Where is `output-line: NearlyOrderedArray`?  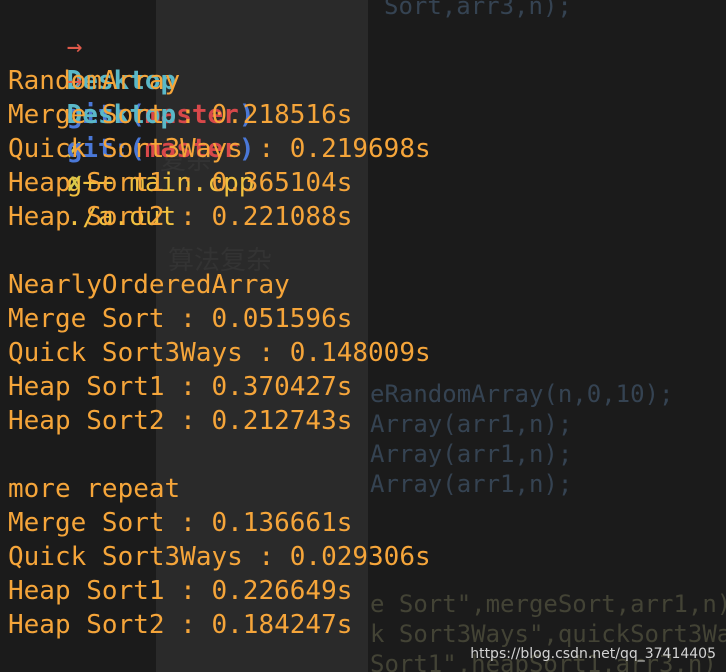
output-line: NearlyOrderedArray is located at coordinates (149, 285).